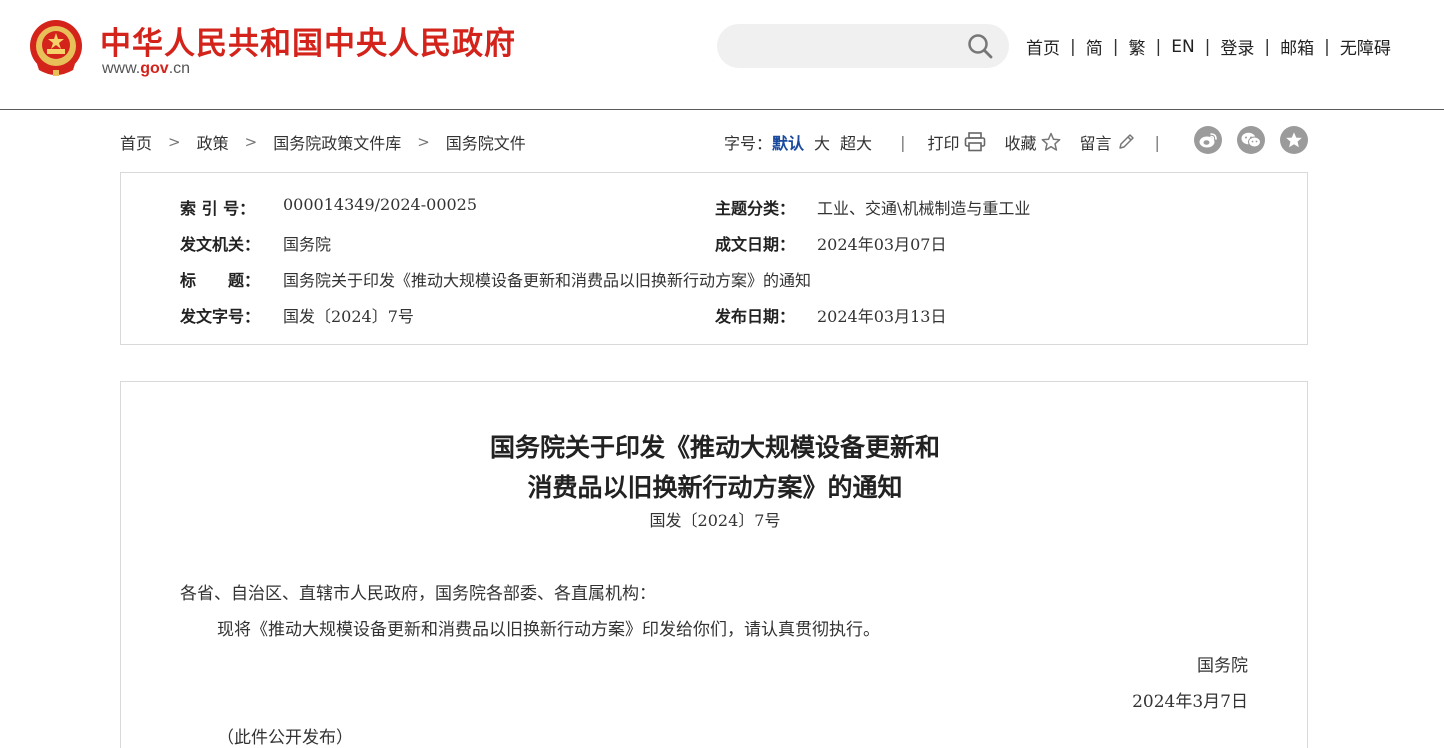 The image size is (1444, 748). What do you see at coordinates (348, 316) in the screenshot?
I see `info-docno-value: 国发〔2024〕7号` at bounding box center [348, 316].